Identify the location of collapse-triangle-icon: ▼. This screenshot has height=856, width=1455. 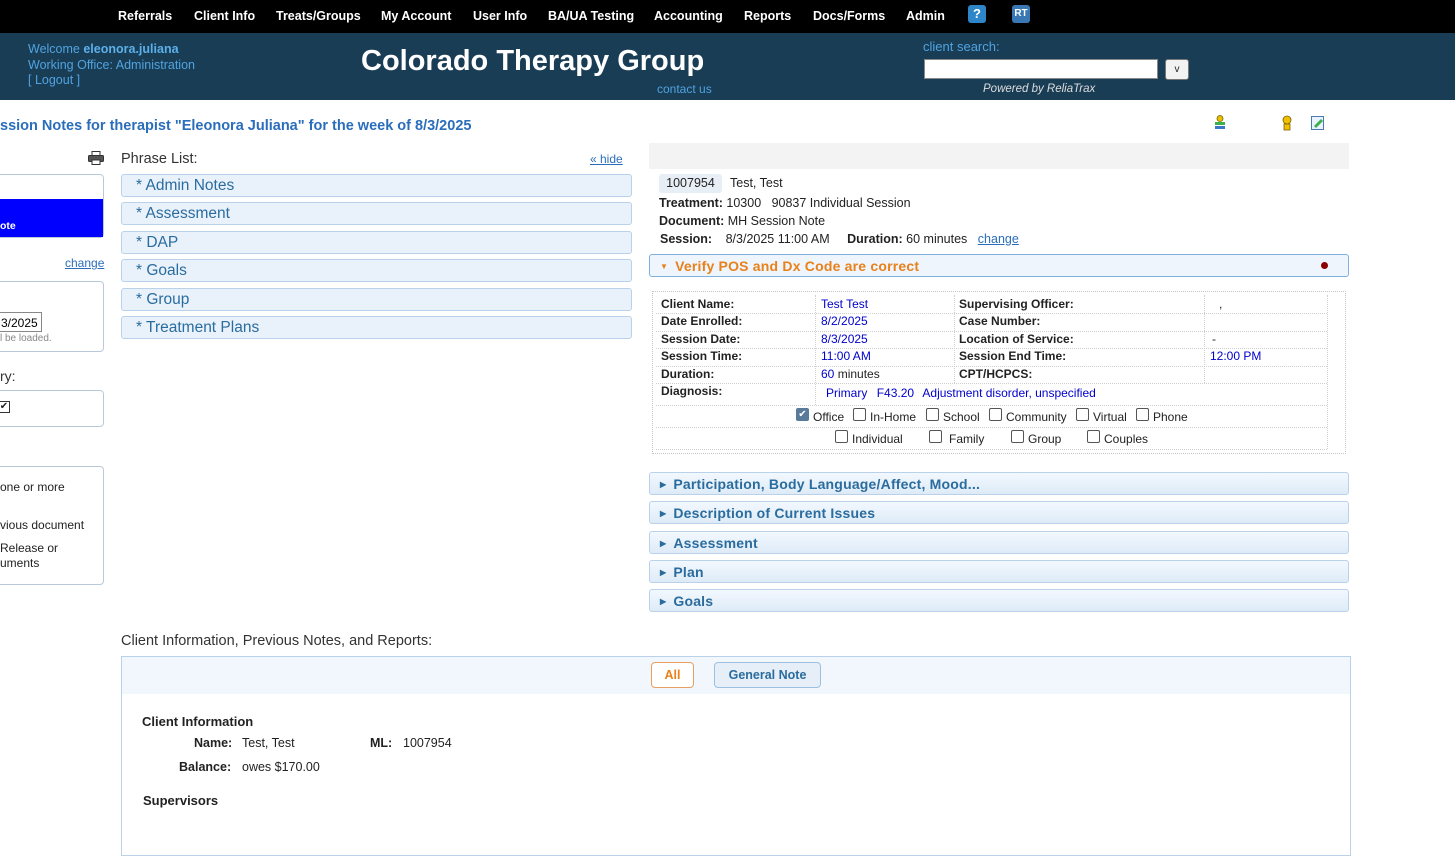
(664, 266).